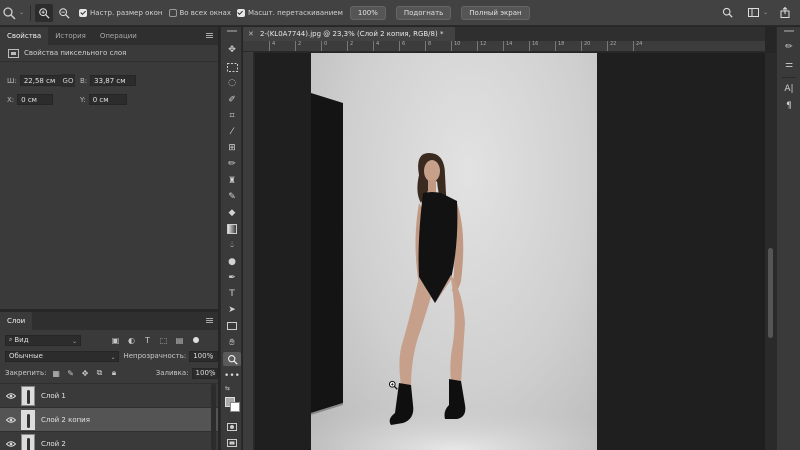 The width and height of the screenshot is (800, 450). I want to click on zoom-out-icon, so click(64, 13).